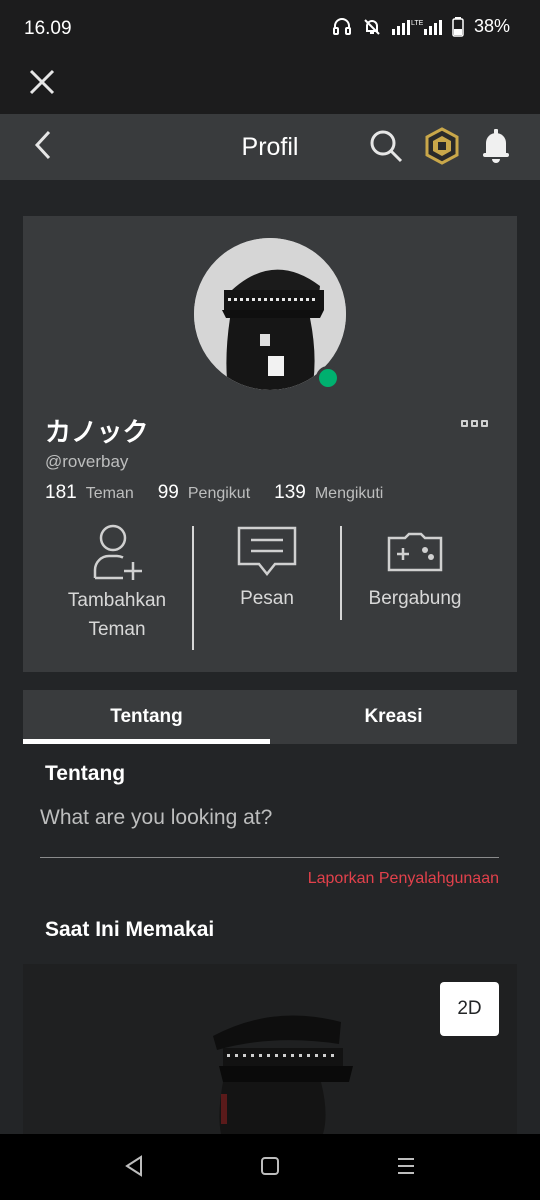 This screenshot has width=540, height=1200. I want to click on message-button: Pesan, so click(267, 568).